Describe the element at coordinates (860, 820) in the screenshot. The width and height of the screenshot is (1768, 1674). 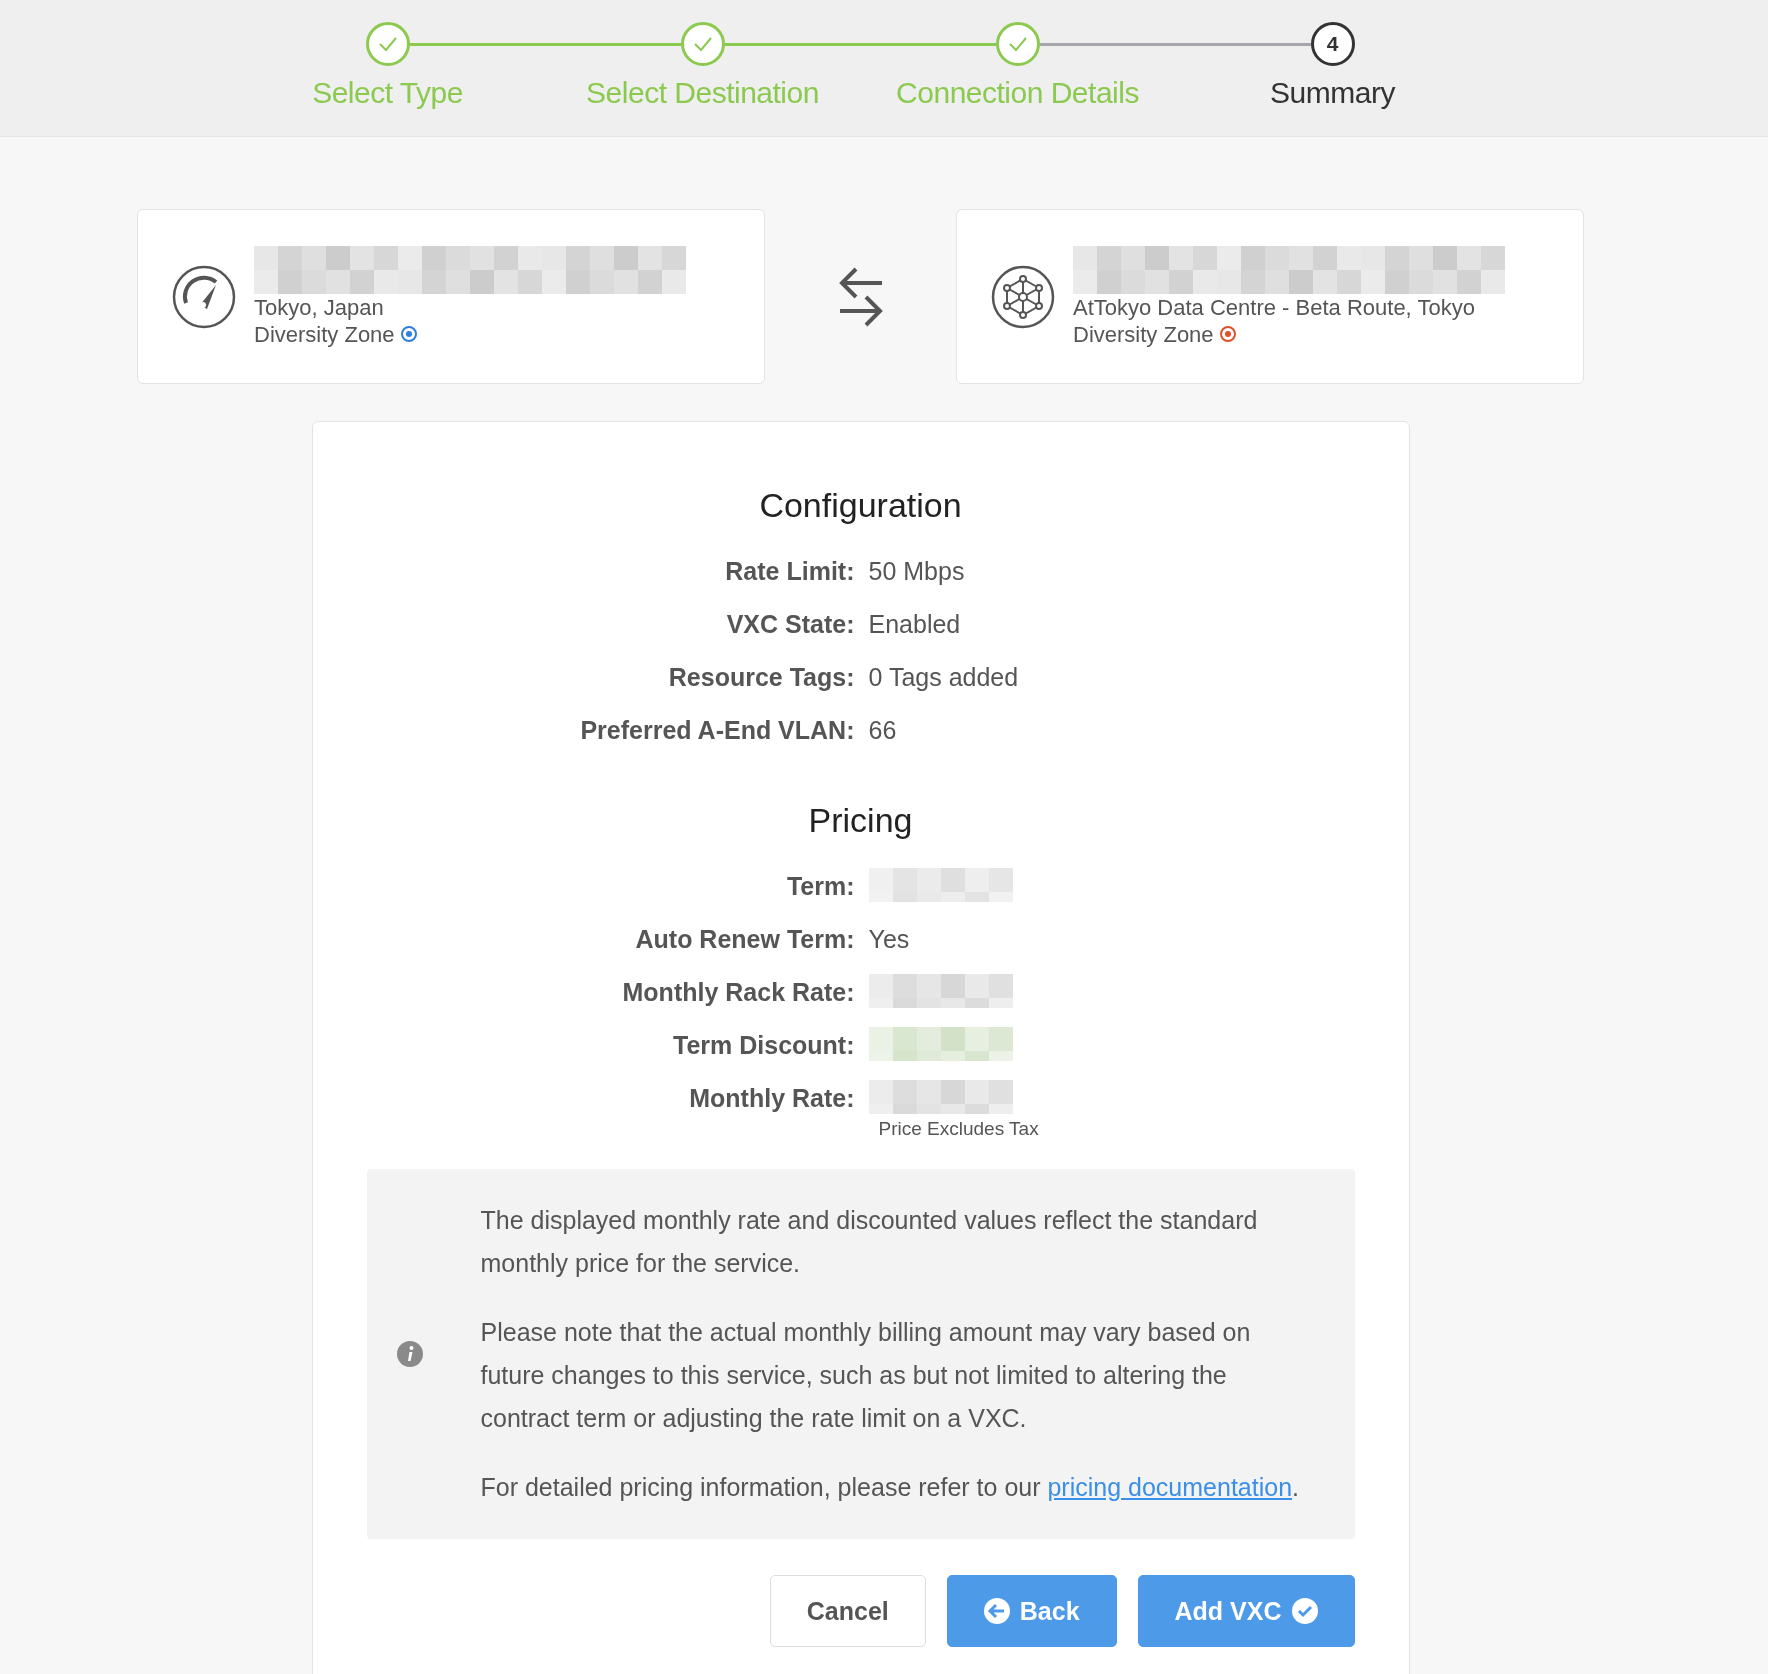
I see `section-title: Pricing` at that location.